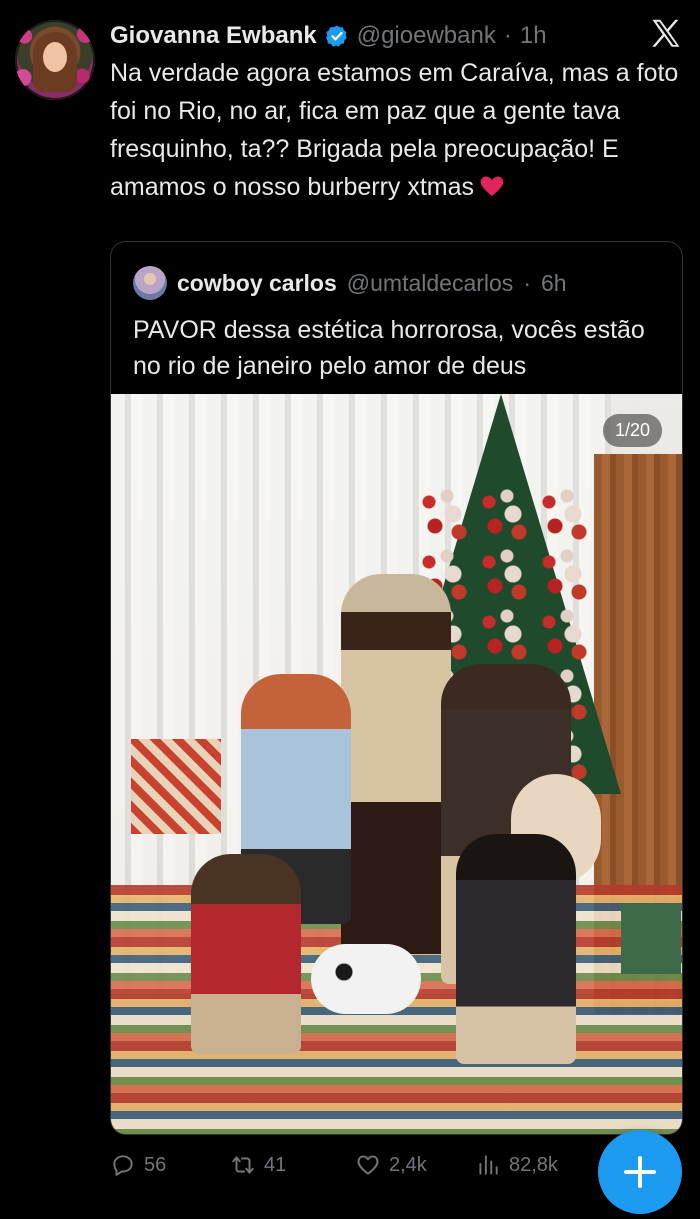  What do you see at coordinates (651, 939) in the screenshot?
I see `gift-box-right` at bounding box center [651, 939].